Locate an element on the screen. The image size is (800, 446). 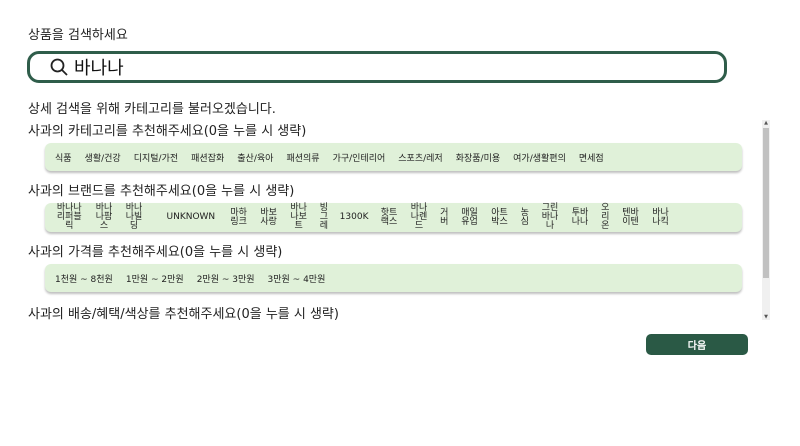
search-input is located at coordinates (374, 67).